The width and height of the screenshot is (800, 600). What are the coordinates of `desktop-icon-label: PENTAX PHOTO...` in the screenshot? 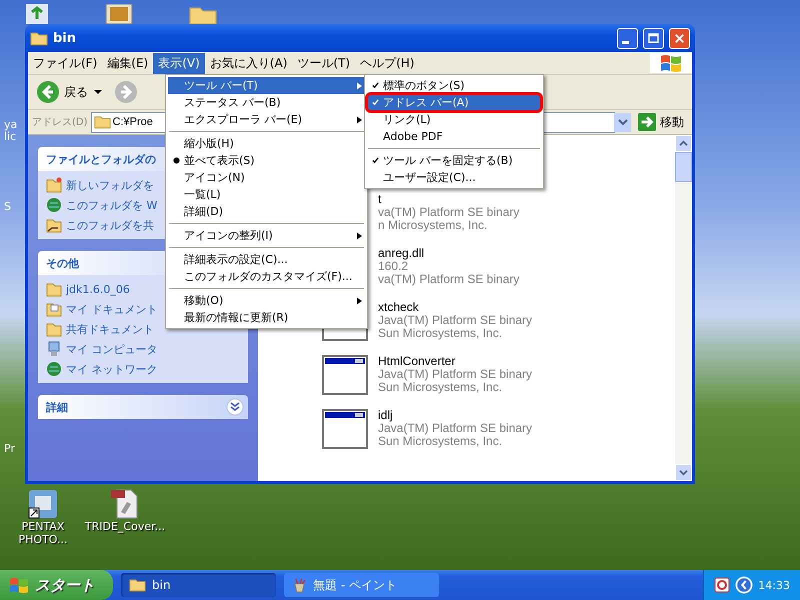 It's located at (43, 533).